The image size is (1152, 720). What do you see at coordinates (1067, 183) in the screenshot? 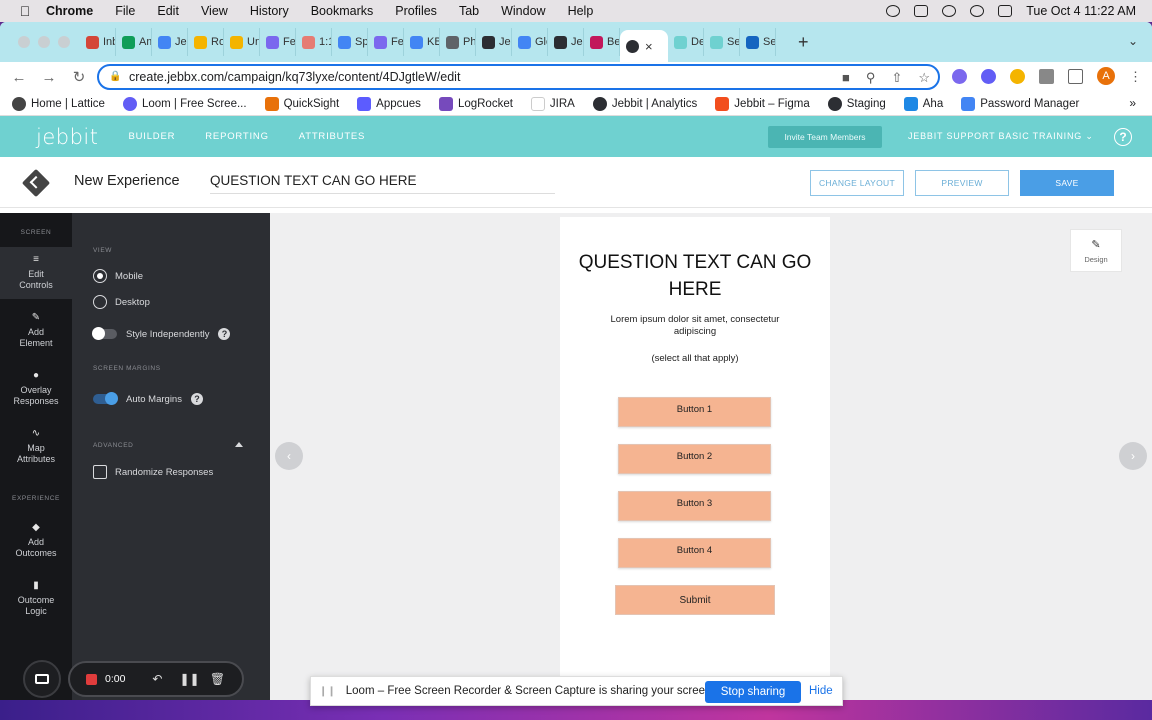
I see `save-button: SAVE` at bounding box center [1067, 183].